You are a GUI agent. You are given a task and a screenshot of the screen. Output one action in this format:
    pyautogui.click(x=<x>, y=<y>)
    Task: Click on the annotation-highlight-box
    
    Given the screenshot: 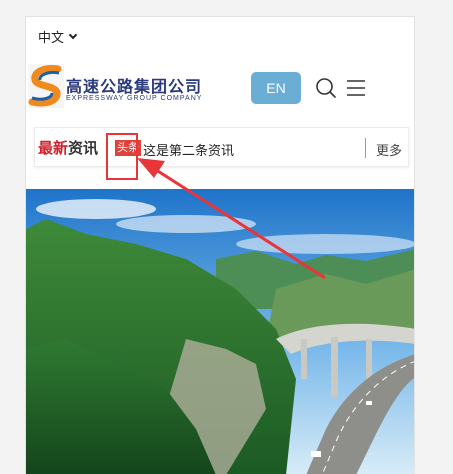 What is the action you would take?
    pyautogui.click(x=122, y=156)
    